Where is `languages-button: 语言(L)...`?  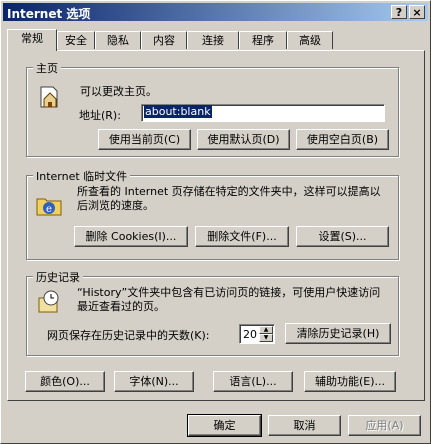 languages-button: 语言(L)... is located at coordinates (253, 381).